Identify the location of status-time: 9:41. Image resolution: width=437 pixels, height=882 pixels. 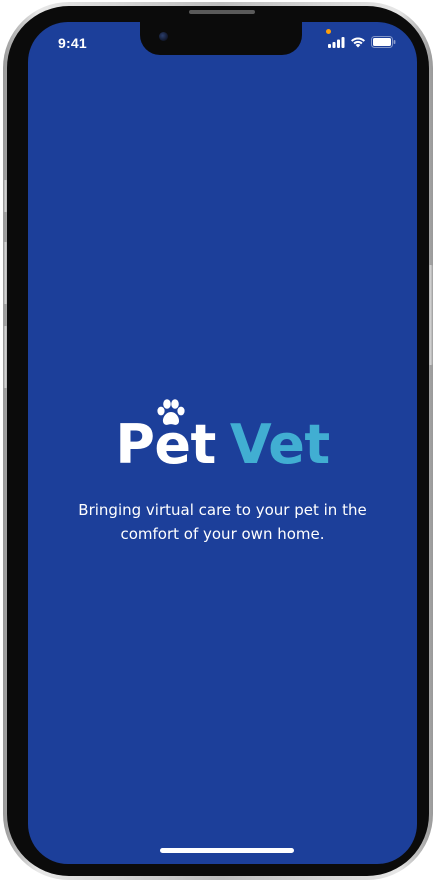
(72, 43).